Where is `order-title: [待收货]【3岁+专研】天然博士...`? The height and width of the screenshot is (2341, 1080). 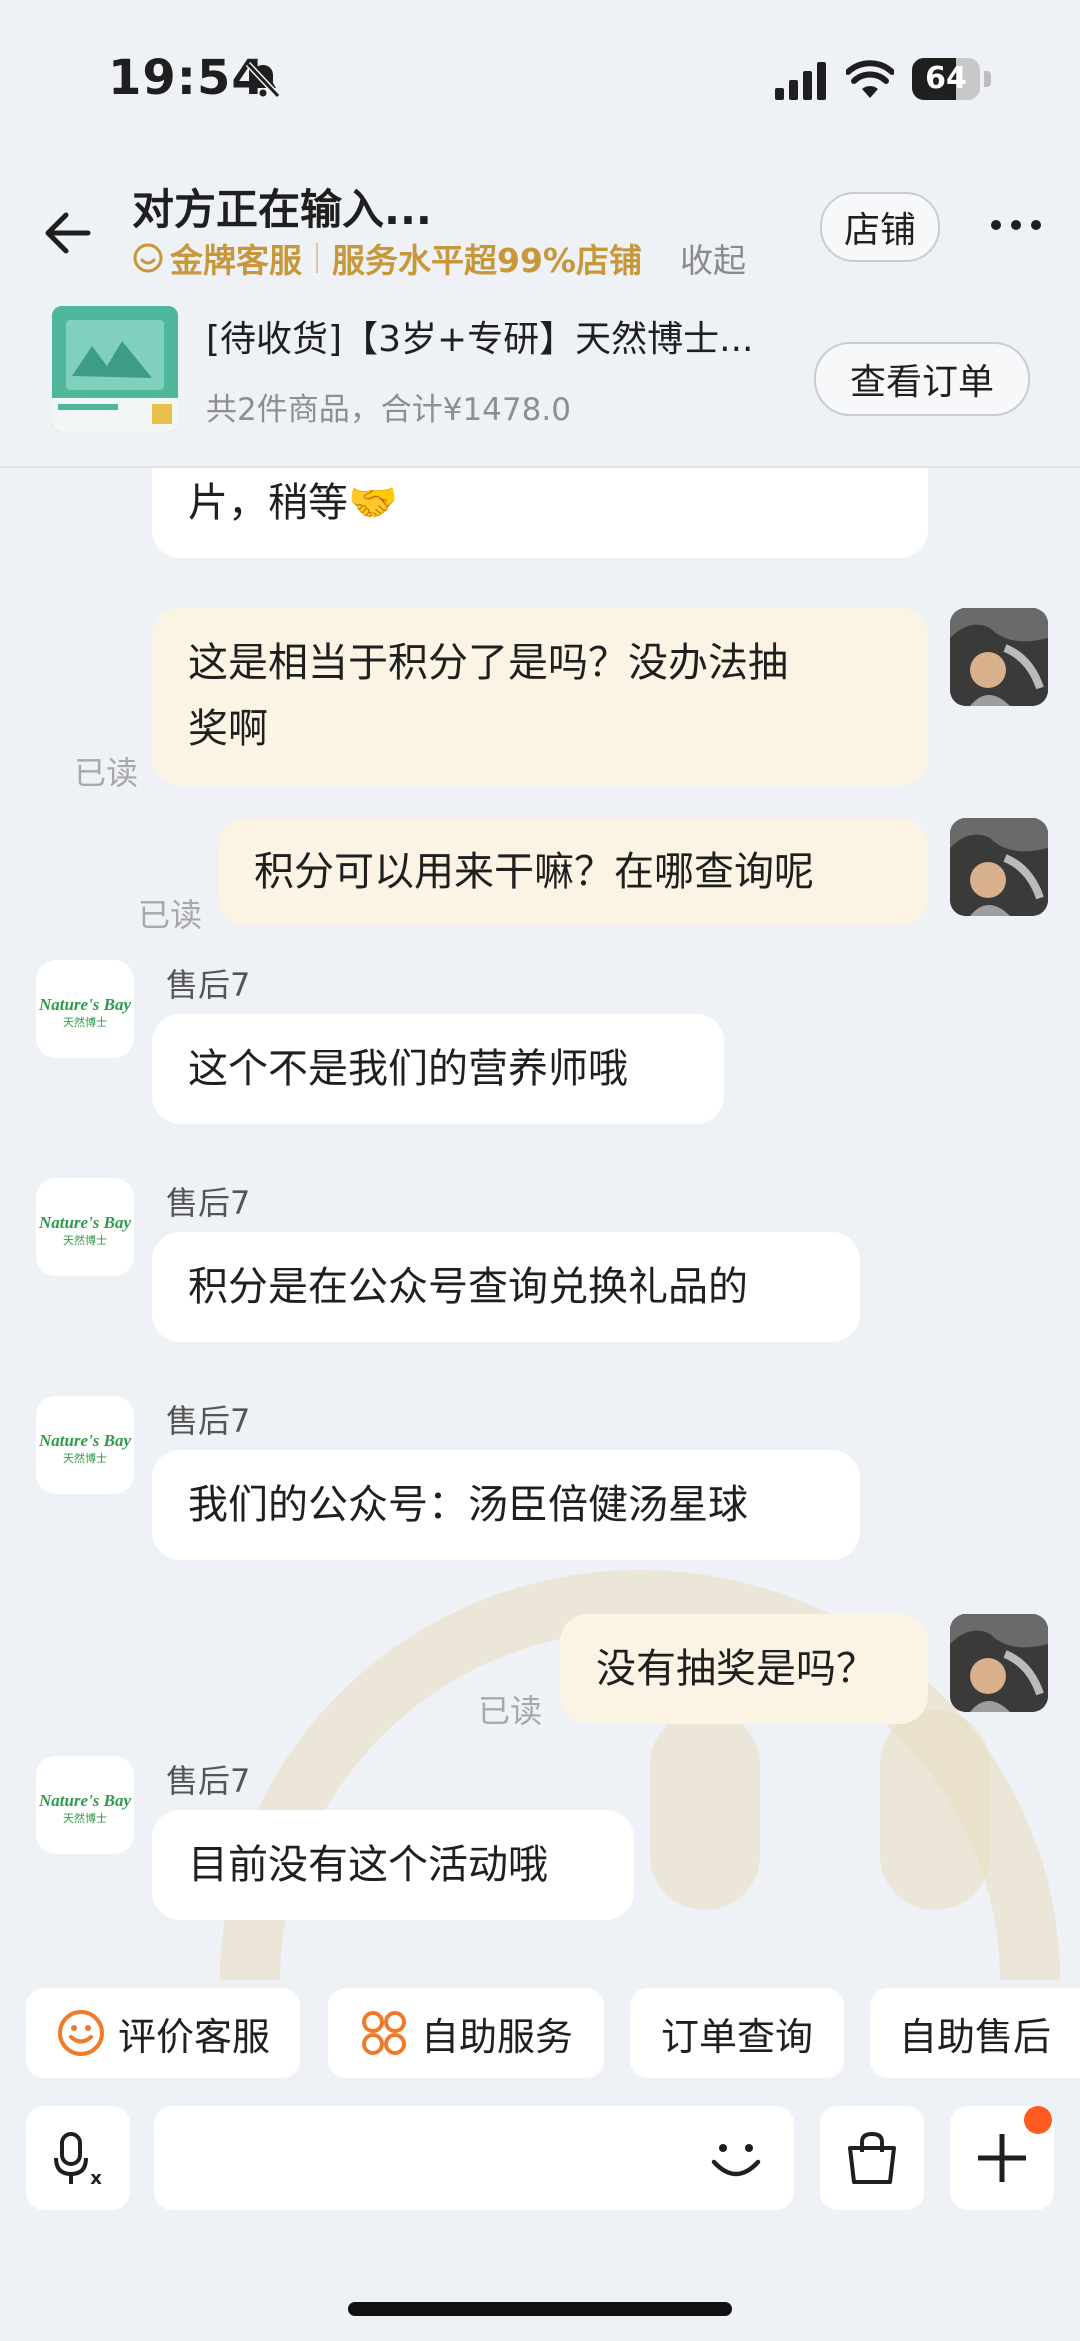
order-title: [待收货]【3岁+专研】天然博士... is located at coordinates (480, 336).